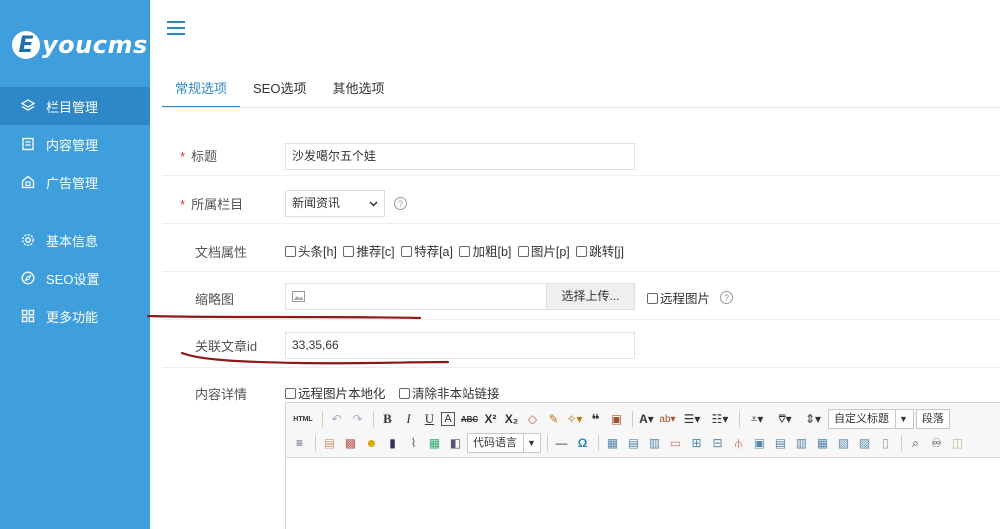  Describe the element at coordinates (678, 297) in the screenshot. I see `remote-image-option: 远程图片` at that location.